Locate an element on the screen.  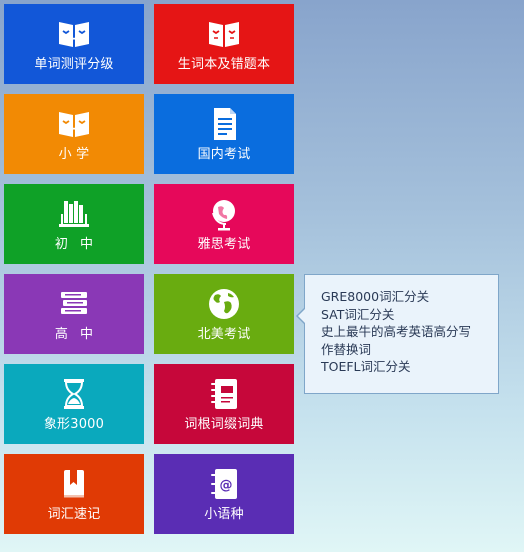
tile-label: 初 中 is located at coordinates (76, 244).